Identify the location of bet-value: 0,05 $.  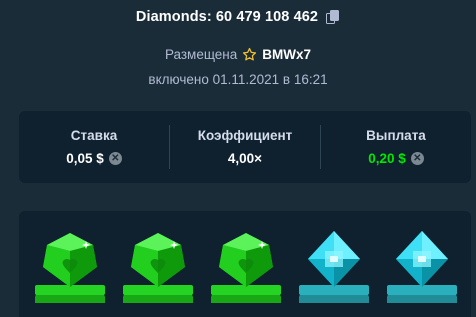
(85, 158).